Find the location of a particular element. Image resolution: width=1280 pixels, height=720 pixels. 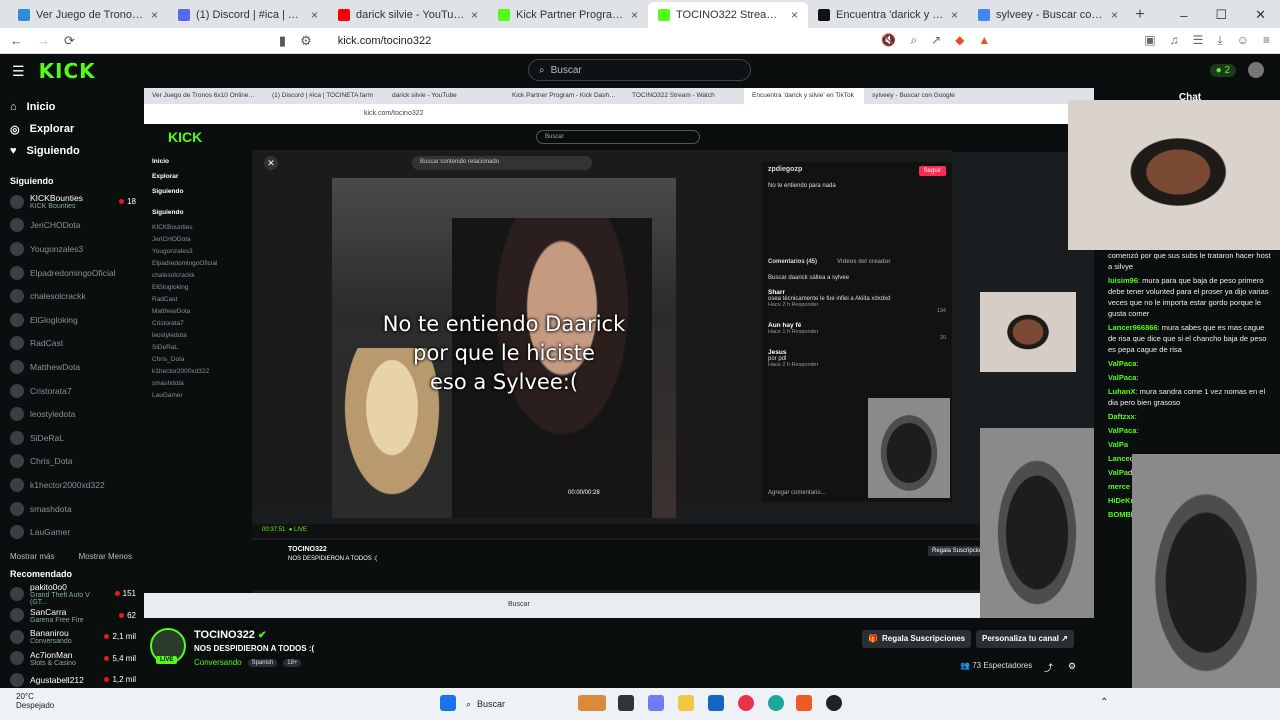

nav-explore: ◎ Explorar is located at coordinates (77, 129).